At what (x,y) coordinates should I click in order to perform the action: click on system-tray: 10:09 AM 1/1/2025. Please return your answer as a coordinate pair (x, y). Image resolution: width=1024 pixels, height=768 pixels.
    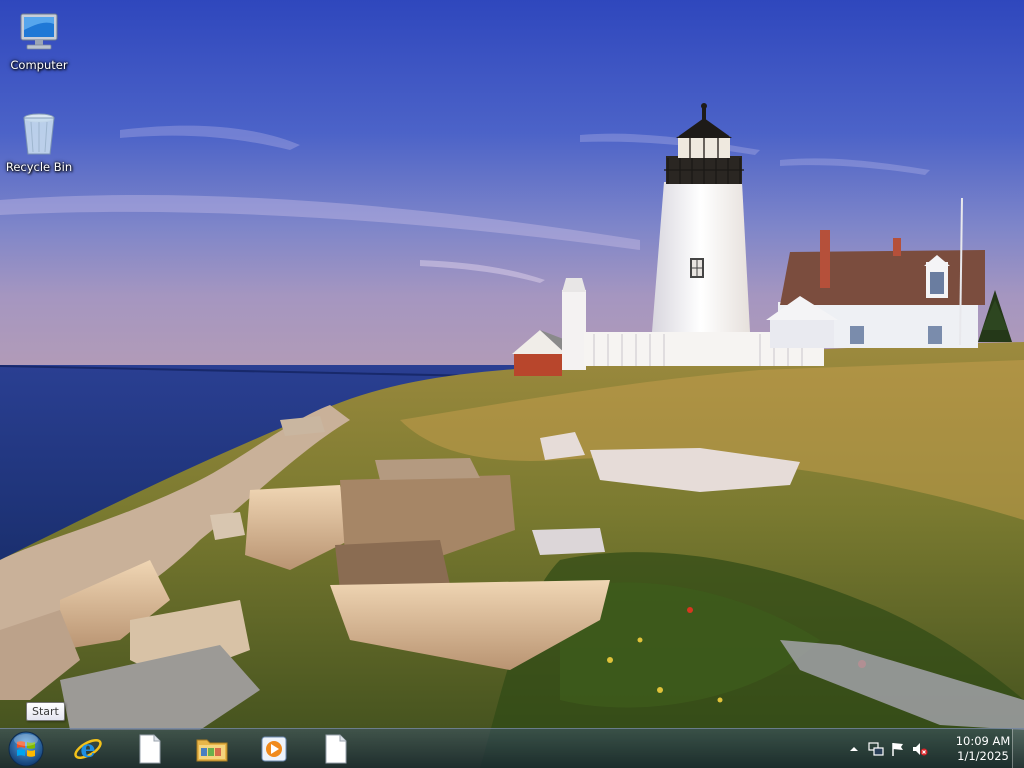
    Looking at the image, I should click on (929, 748).